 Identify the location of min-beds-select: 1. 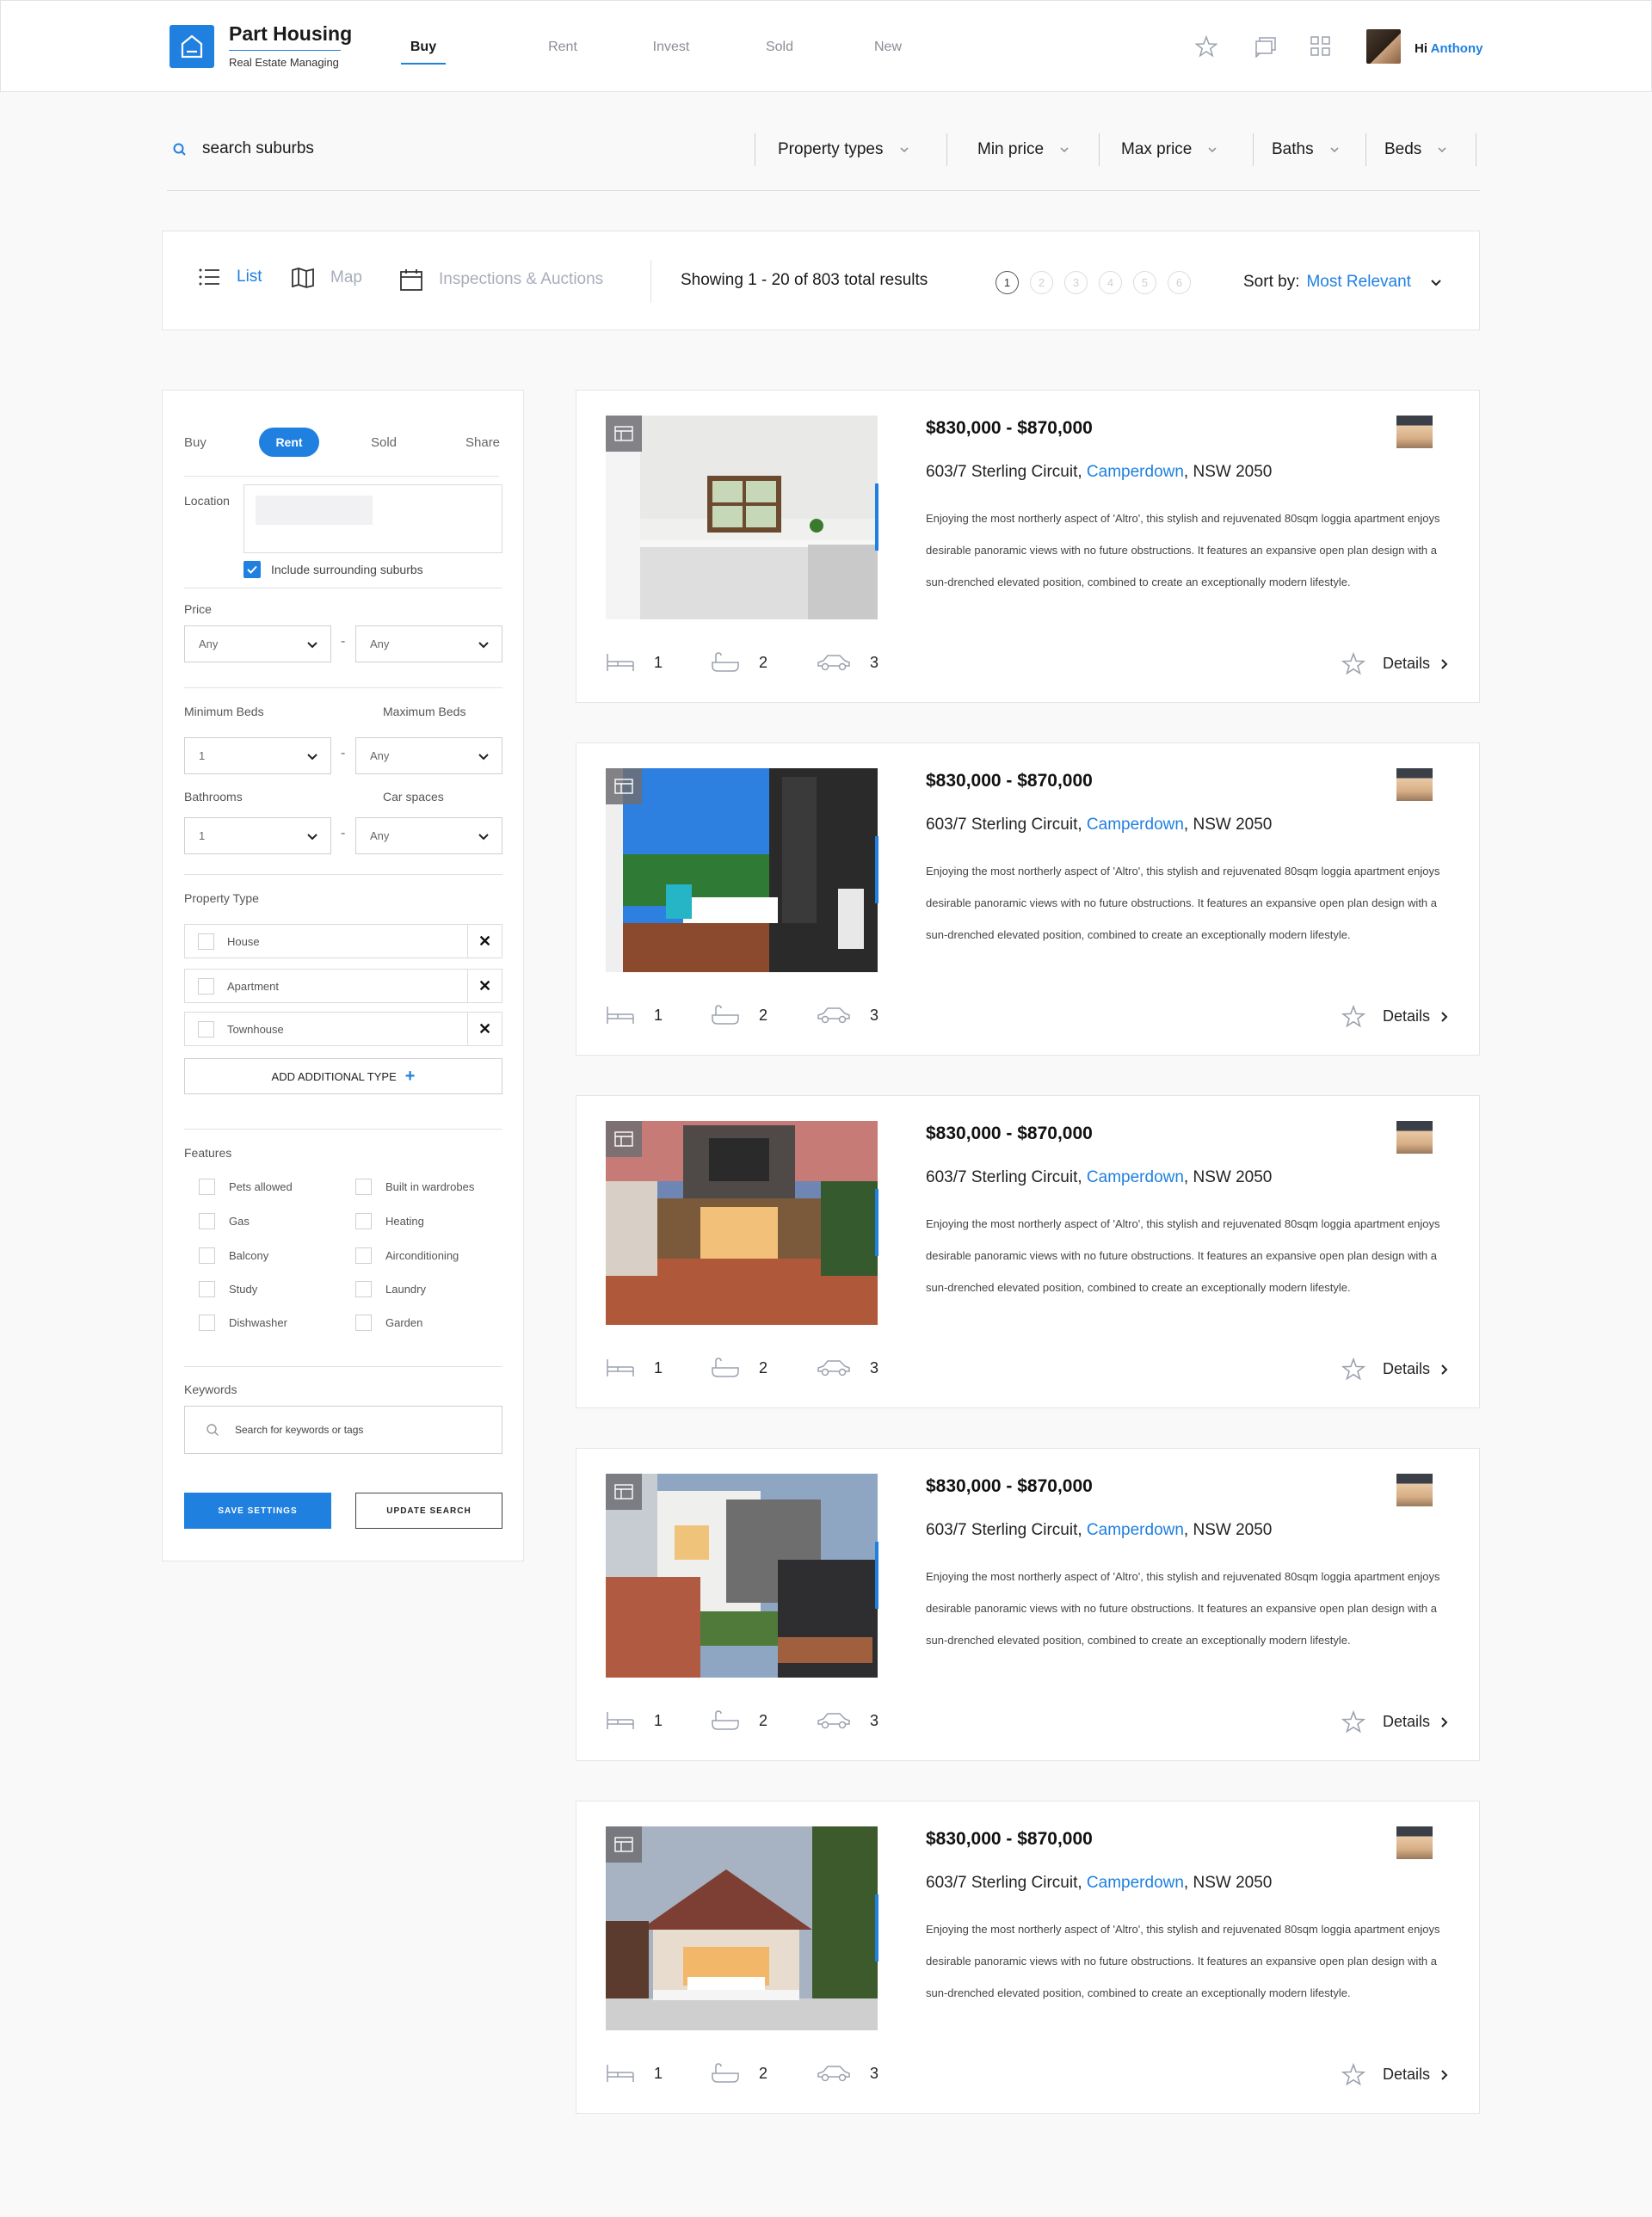
(257, 755).